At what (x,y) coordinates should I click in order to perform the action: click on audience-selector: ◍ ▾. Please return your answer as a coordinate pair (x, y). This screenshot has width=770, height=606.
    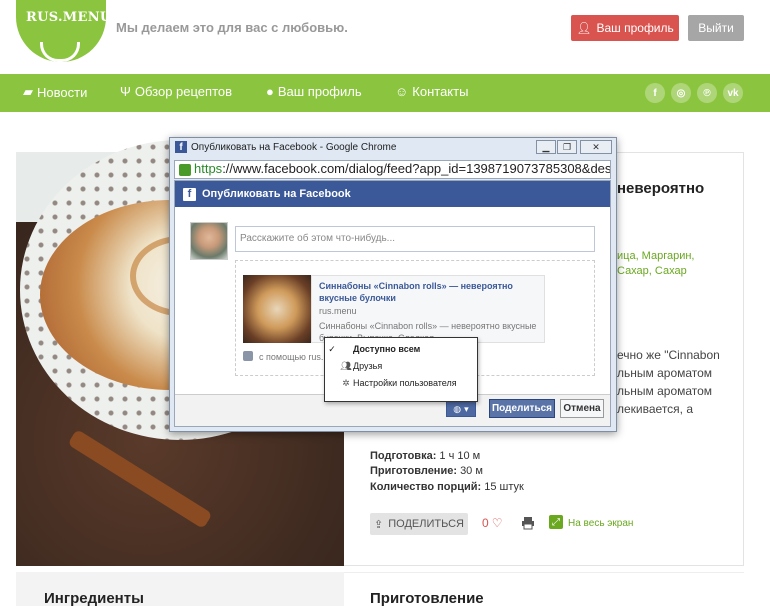
    Looking at the image, I should click on (461, 409).